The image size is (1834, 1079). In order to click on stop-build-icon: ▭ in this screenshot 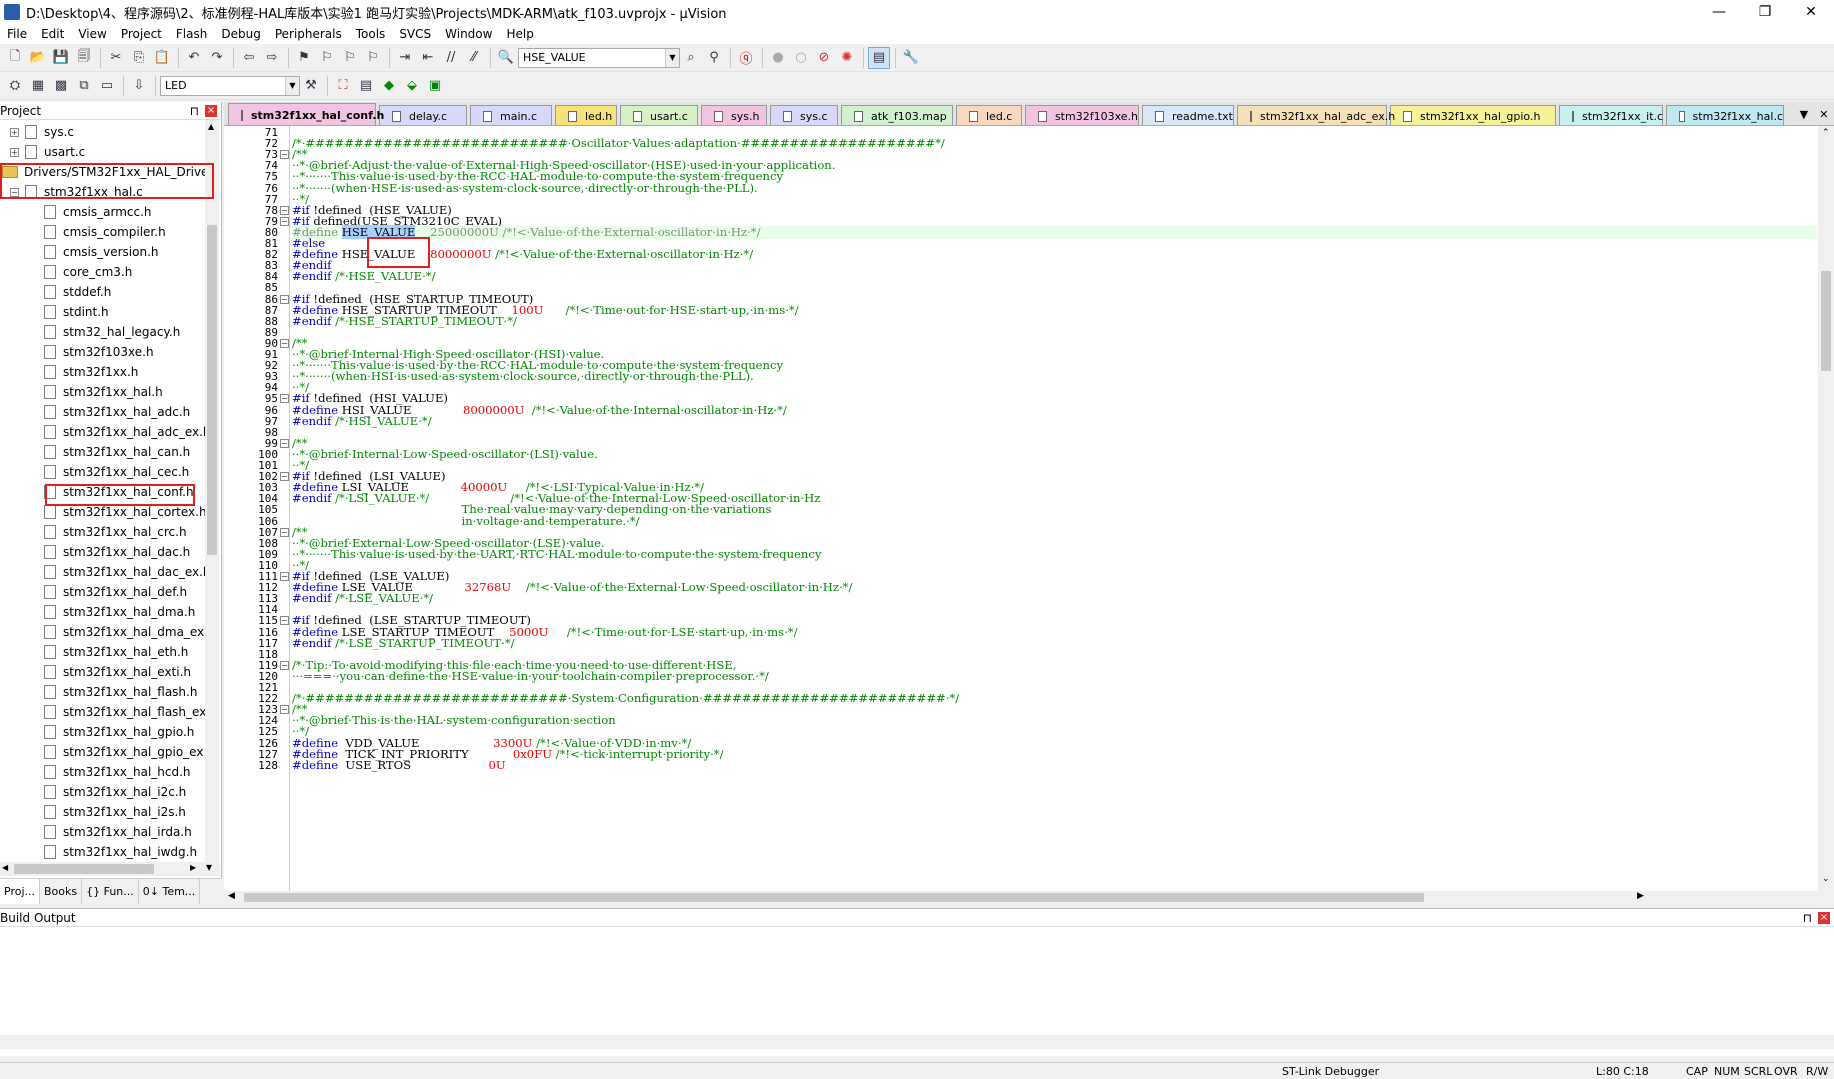, I will do `click(107, 86)`.